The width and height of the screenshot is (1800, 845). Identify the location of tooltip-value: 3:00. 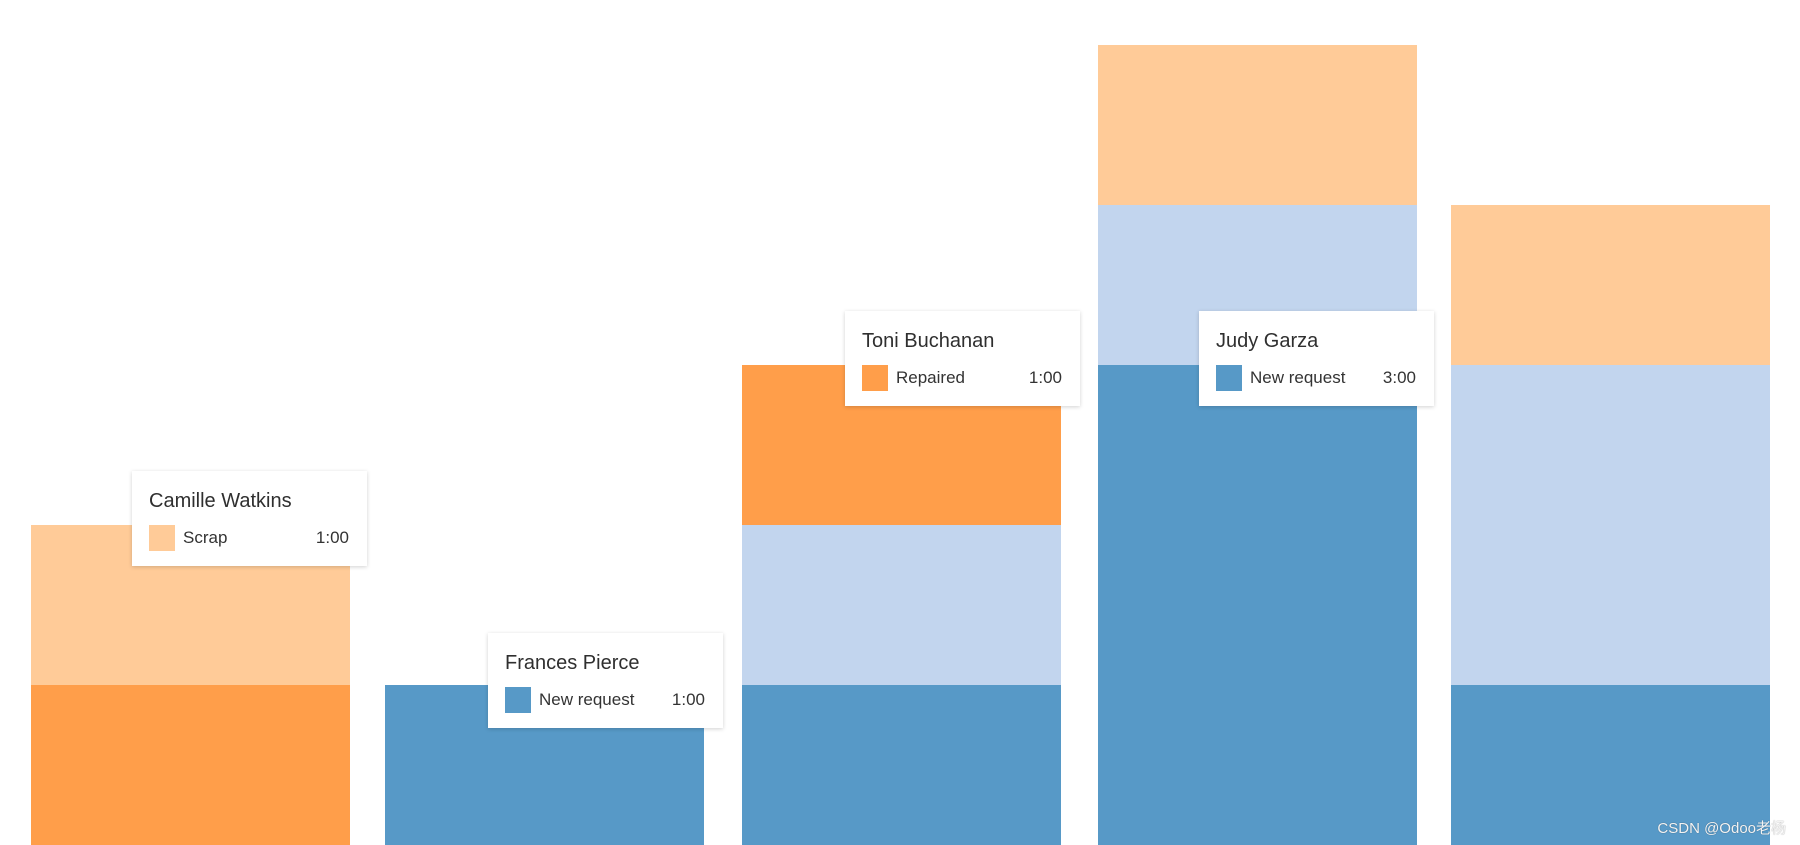
(1399, 377).